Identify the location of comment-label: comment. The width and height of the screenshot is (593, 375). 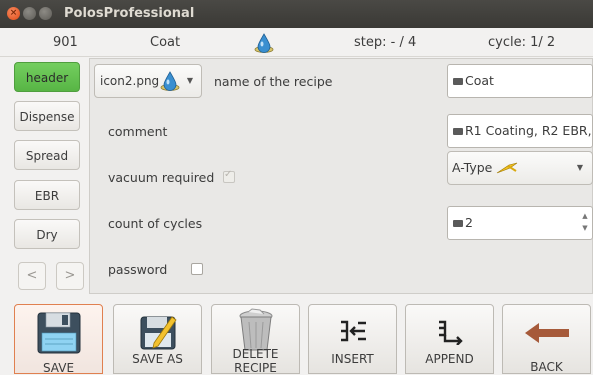
(138, 131).